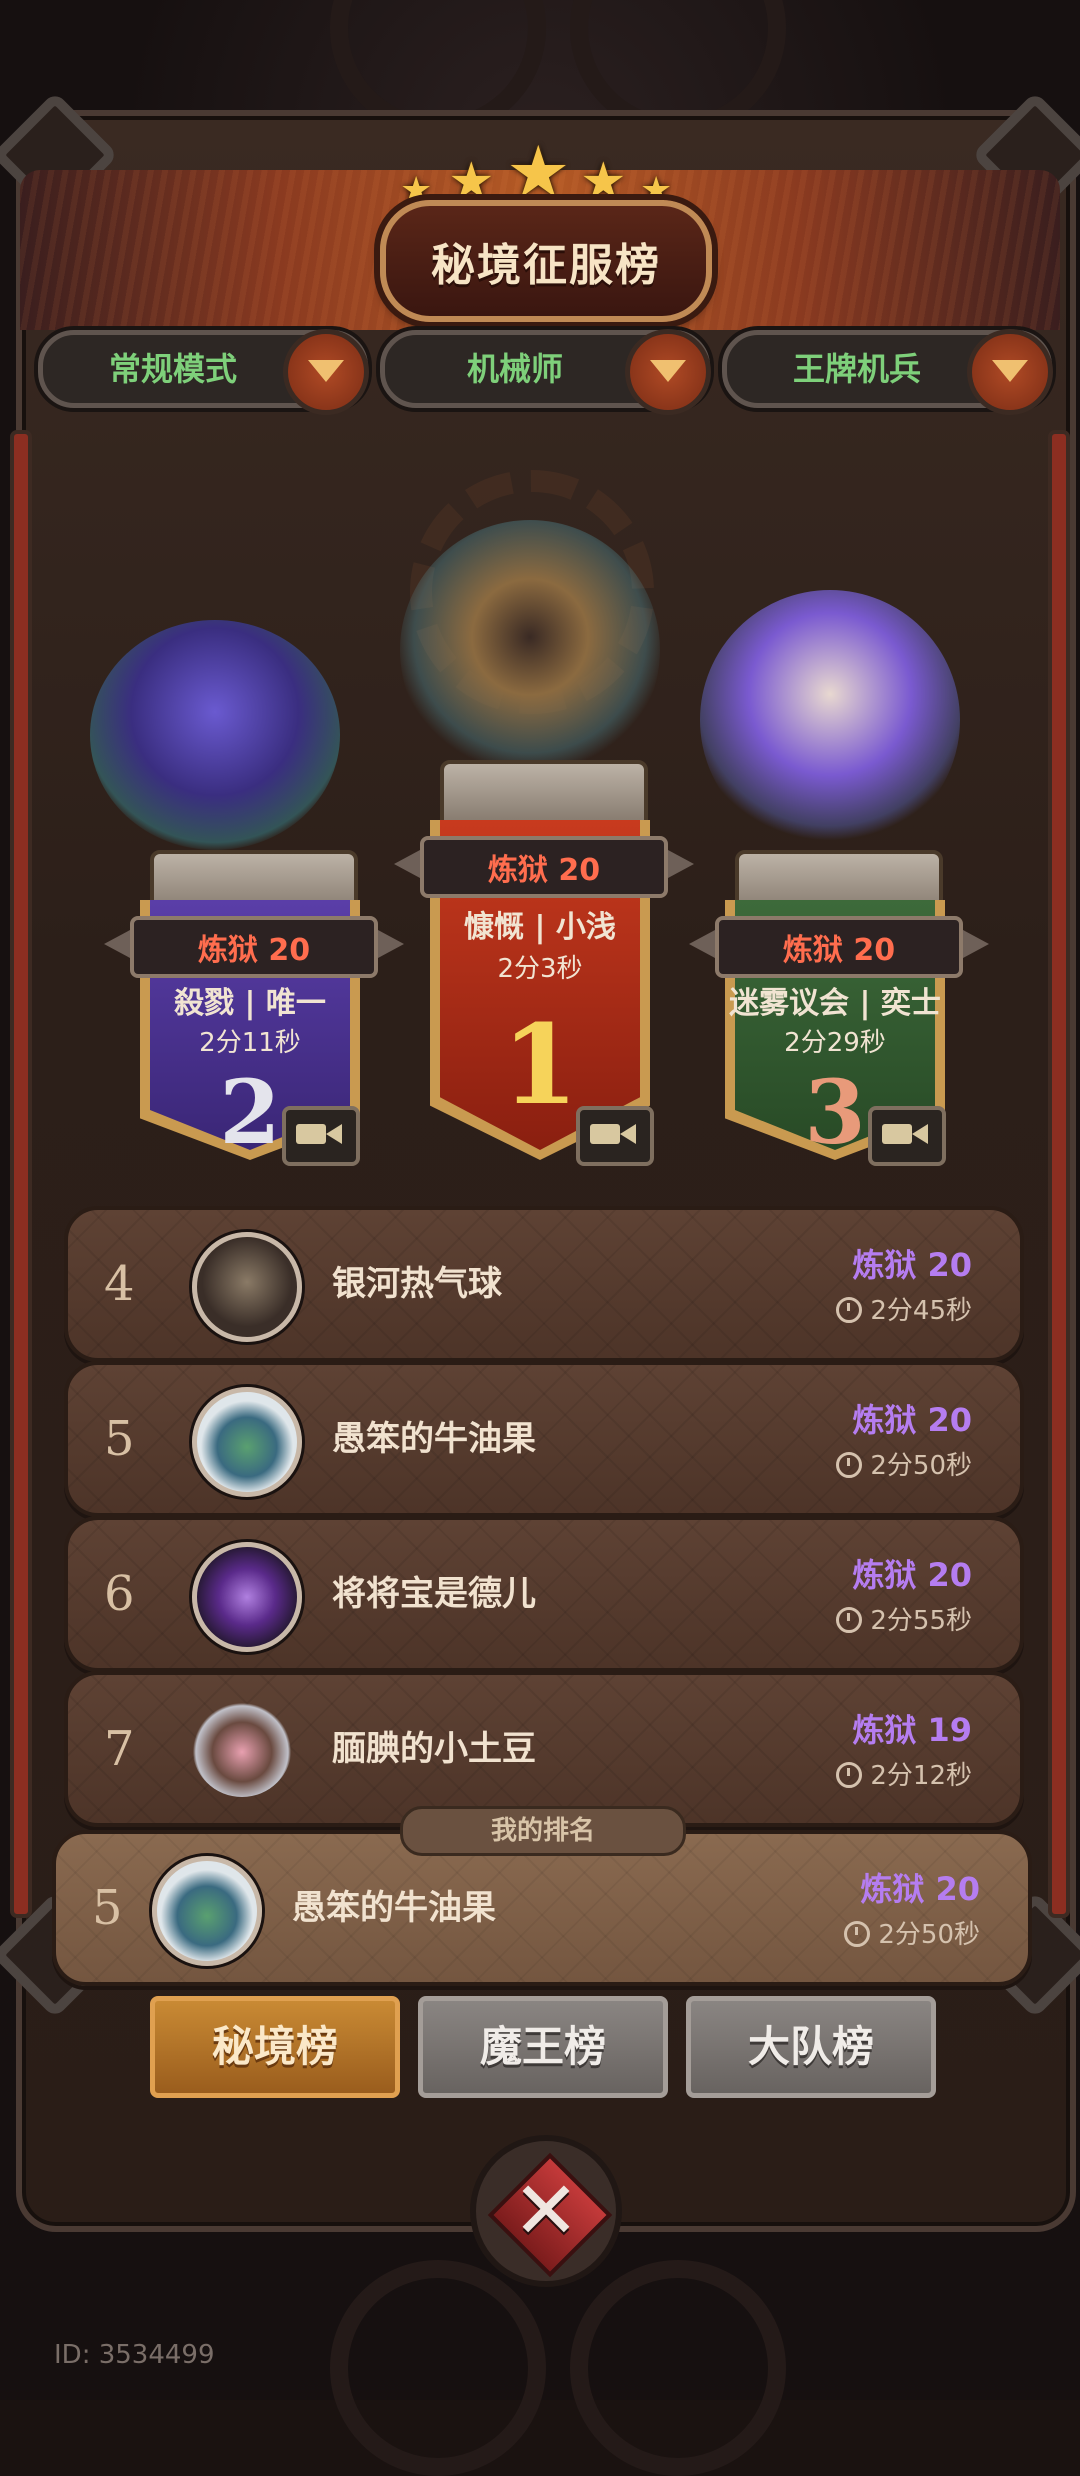  I want to click on rank-3-time: 2分29秒, so click(835, 1043).